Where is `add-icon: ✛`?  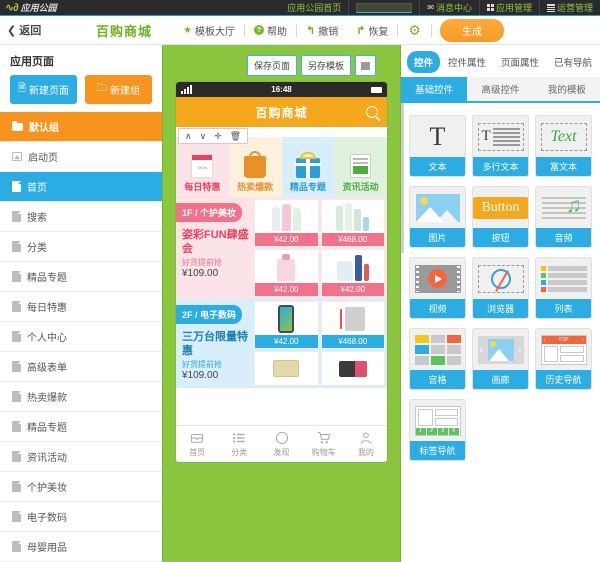 add-icon: ✛ is located at coordinates (218, 136).